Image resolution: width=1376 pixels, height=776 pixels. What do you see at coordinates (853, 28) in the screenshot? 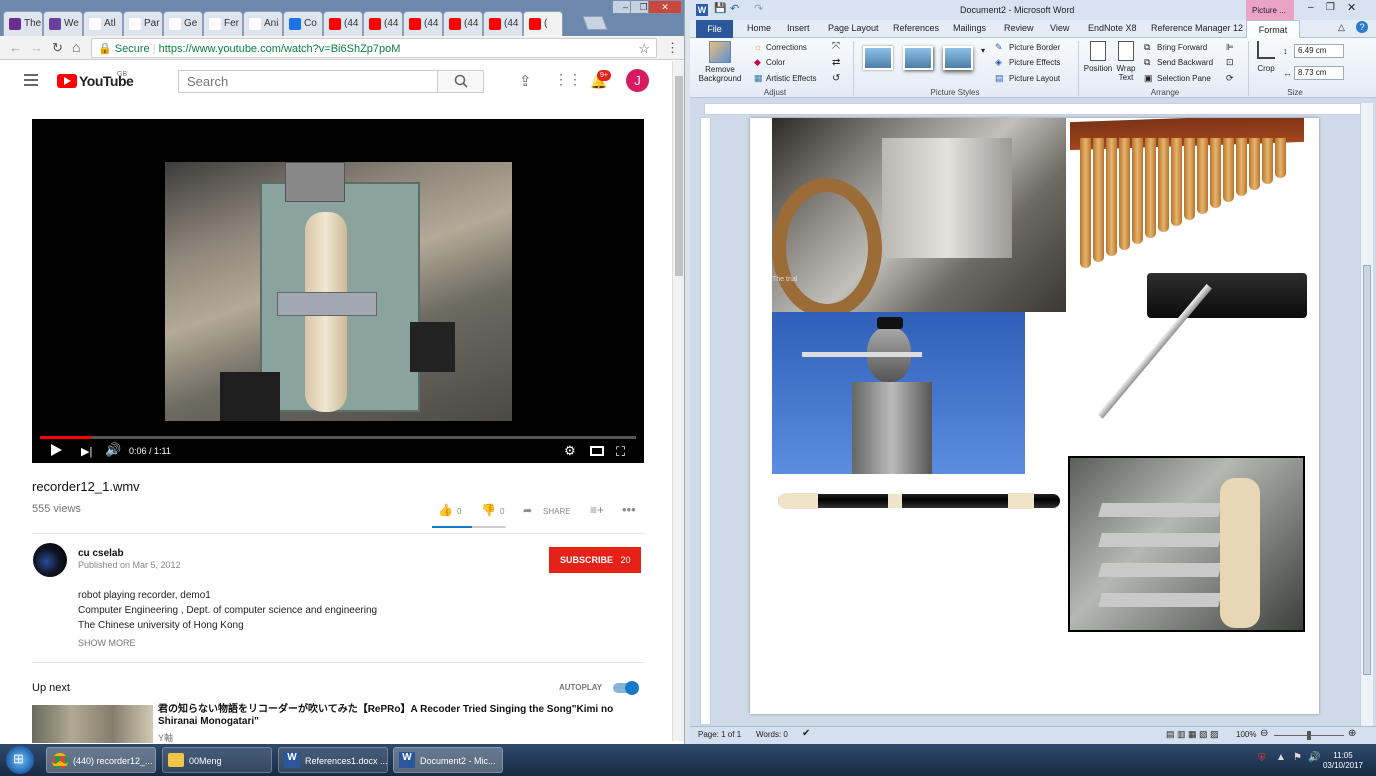
I see `tab-page-layout: Page Layout` at bounding box center [853, 28].